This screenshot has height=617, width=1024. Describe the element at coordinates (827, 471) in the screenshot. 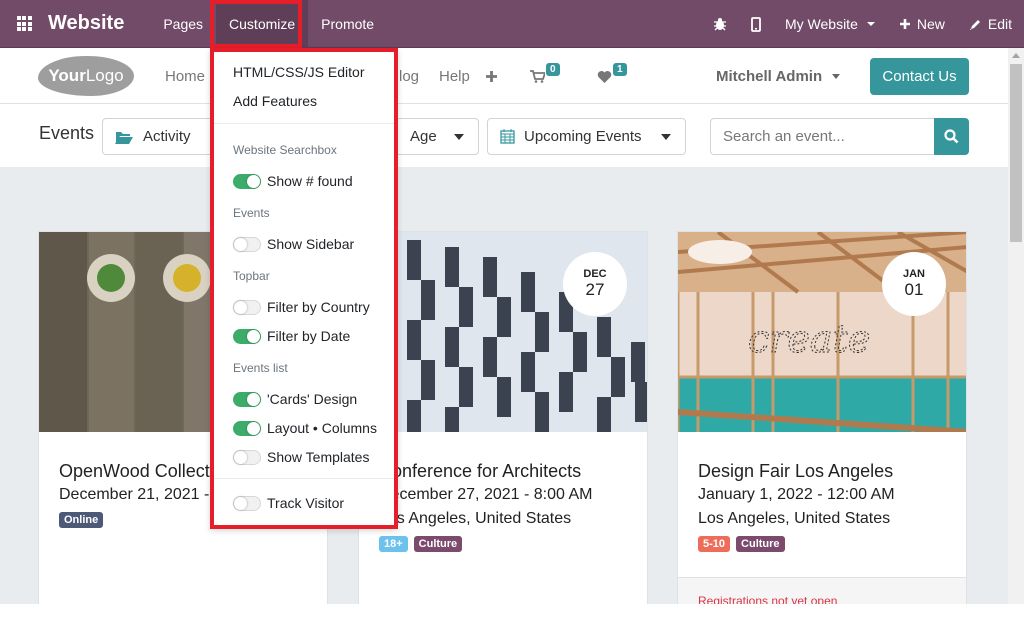

I see `event-name: Design Fair Los Angeles` at that location.